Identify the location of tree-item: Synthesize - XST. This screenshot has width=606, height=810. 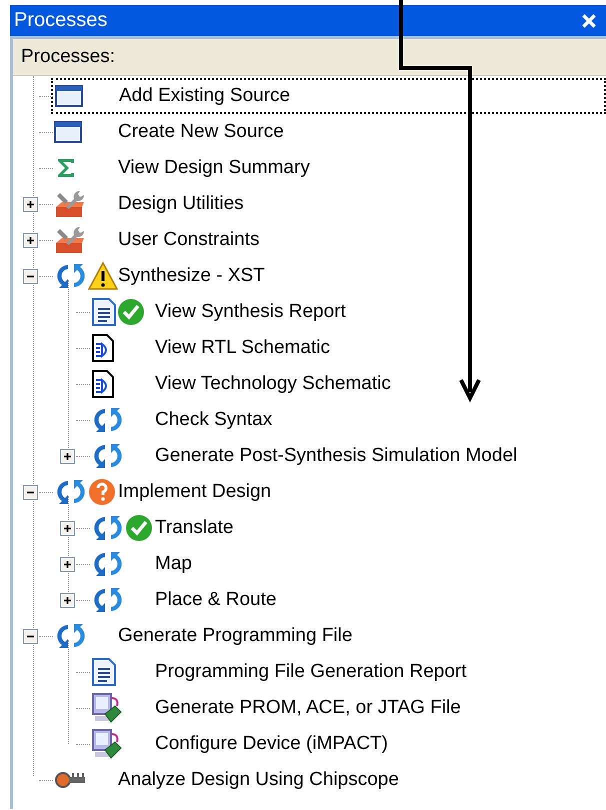
(328, 276).